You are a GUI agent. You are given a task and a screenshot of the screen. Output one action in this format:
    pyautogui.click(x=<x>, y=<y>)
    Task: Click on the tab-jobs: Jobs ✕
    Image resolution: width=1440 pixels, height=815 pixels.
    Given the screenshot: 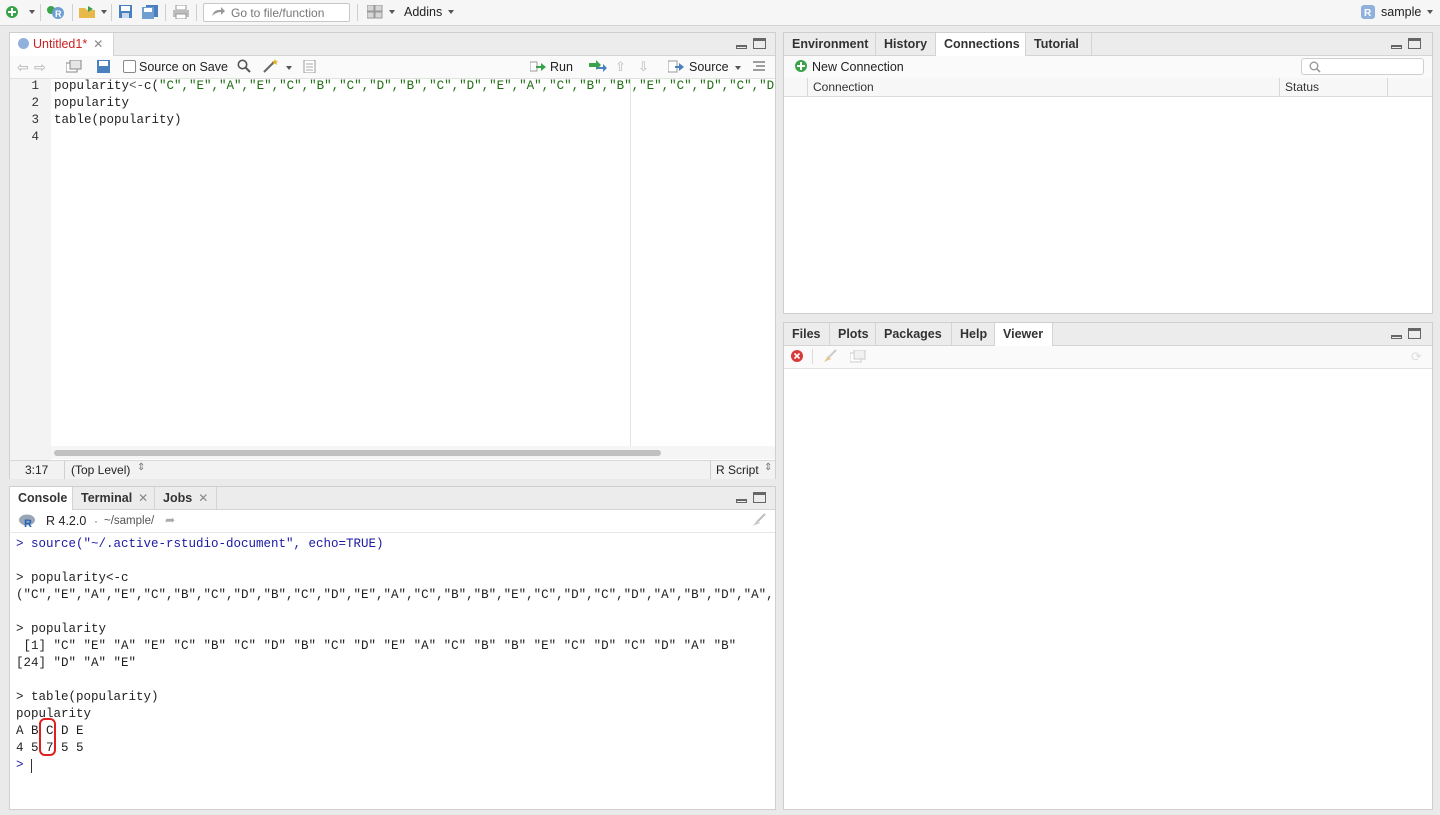 What is the action you would take?
    pyautogui.click(x=186, y=498)
    